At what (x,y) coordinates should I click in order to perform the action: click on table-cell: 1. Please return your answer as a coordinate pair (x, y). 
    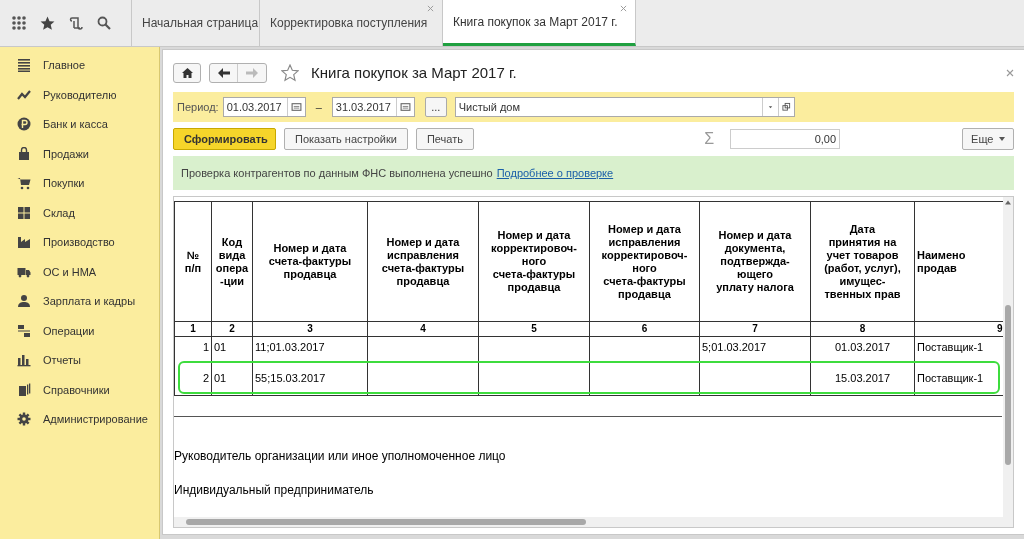
    Looking at the image, I should click on (193, 350).